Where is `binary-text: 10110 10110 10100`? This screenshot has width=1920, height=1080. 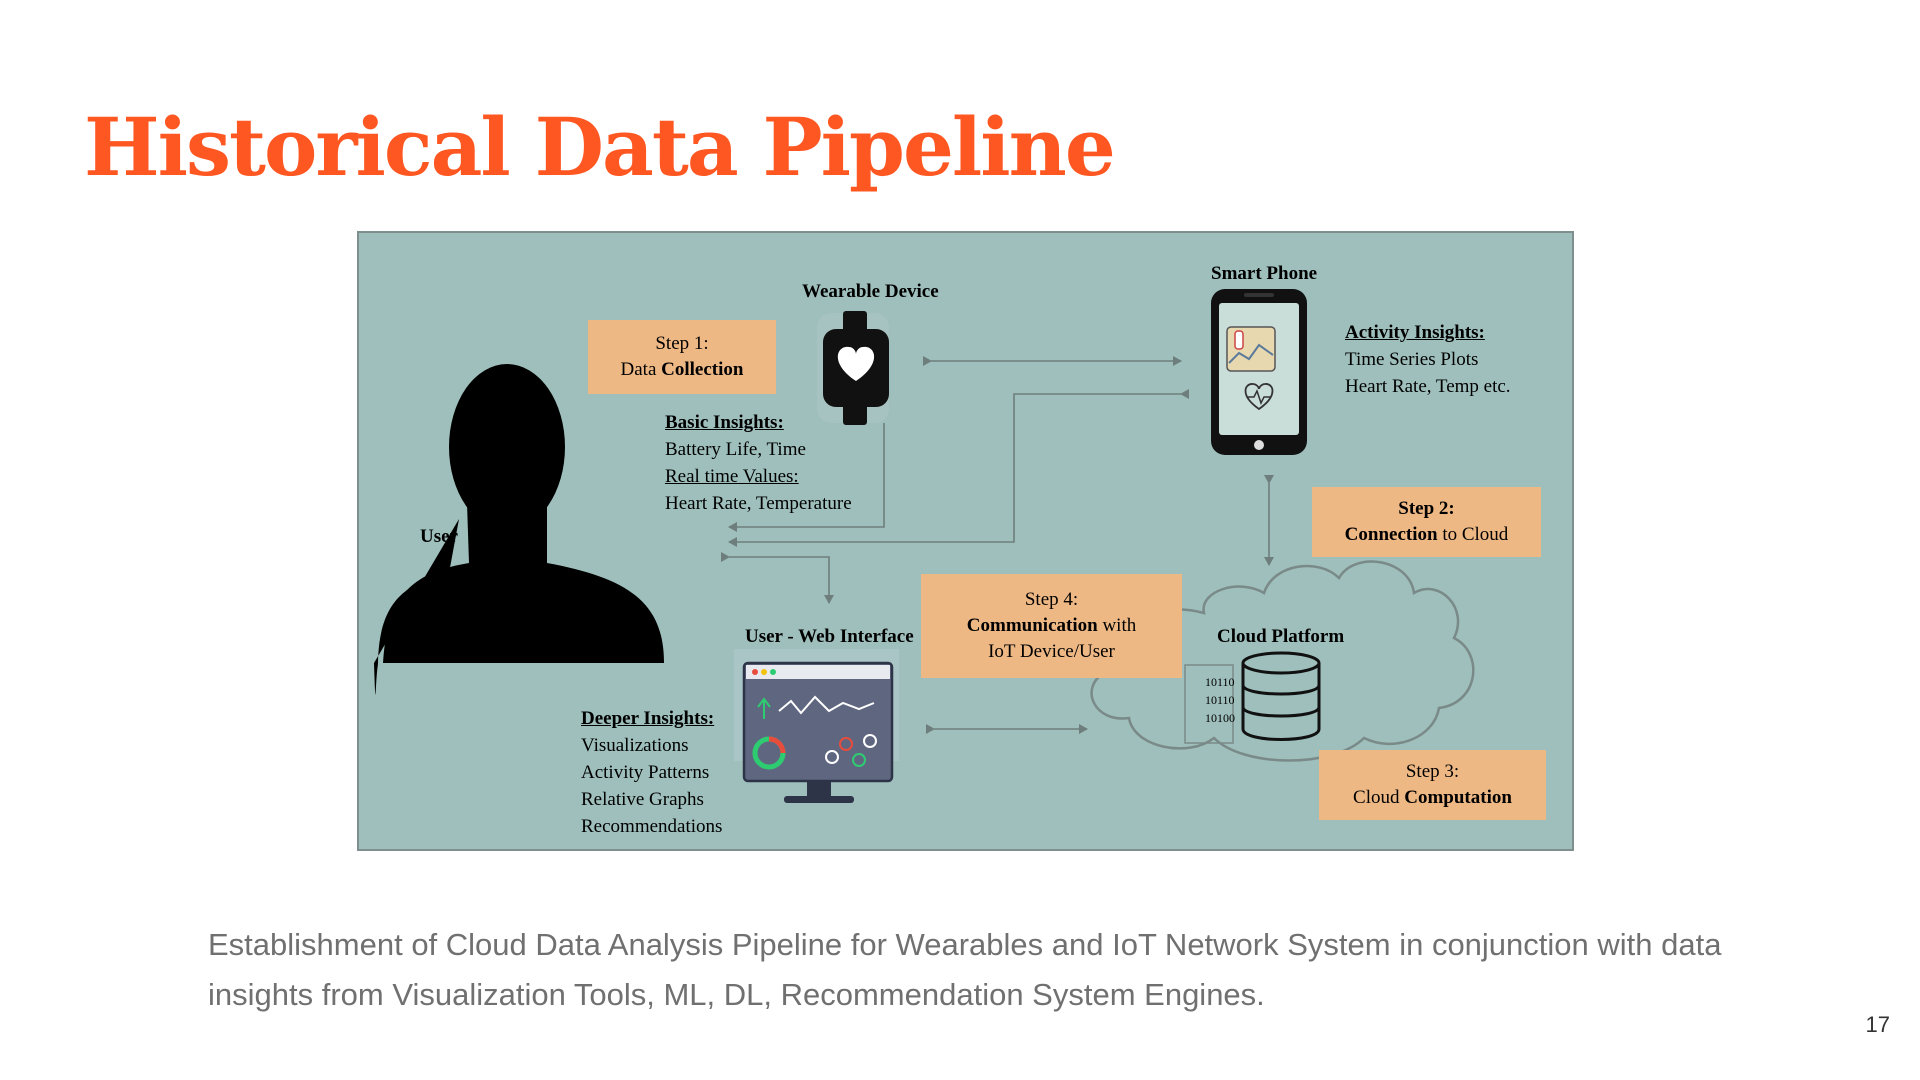 binary-text: 10110 10110 10100 is located at coordinates (1220, 700).